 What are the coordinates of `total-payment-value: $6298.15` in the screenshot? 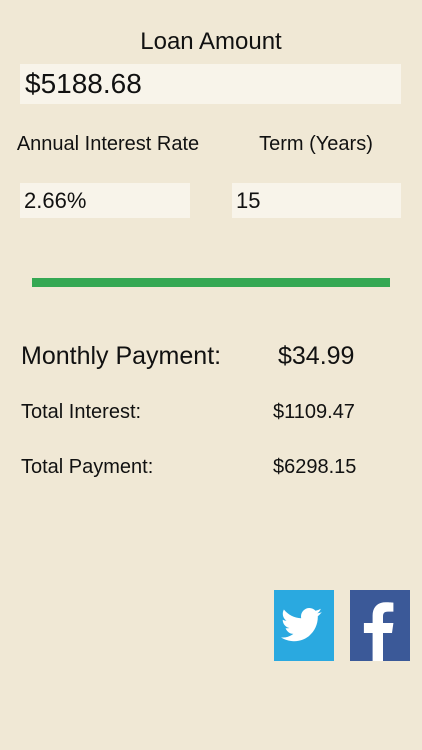 It's located at (315, 467).